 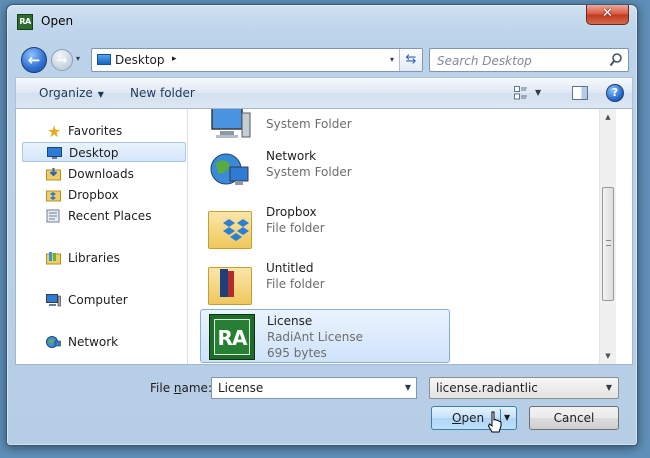 What do you see at coordinates (487, 388) in the screenshot?
I see `file-type-filter-value: license.radiantlic` at bounding box center [487, 388].